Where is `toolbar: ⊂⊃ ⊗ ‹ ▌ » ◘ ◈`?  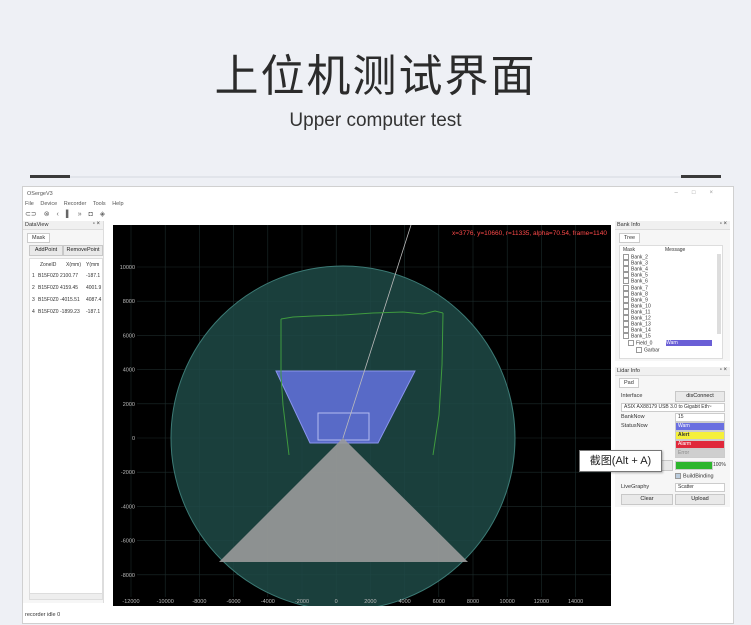
toolbar: ⊂⊃ ⊗ ‹ ▌ » ◘ ◈ is located at coordinates (67, 215).